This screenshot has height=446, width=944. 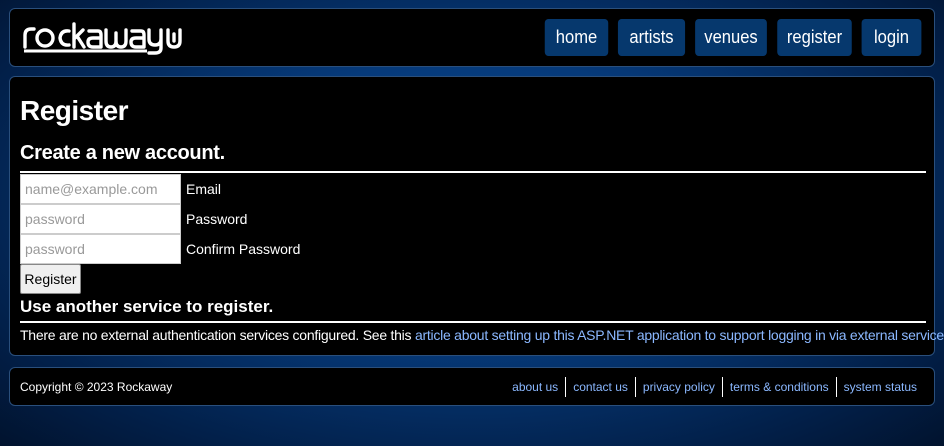 I want to click on confirm-password-row: Confirm Password, so click(x=160, y=249).